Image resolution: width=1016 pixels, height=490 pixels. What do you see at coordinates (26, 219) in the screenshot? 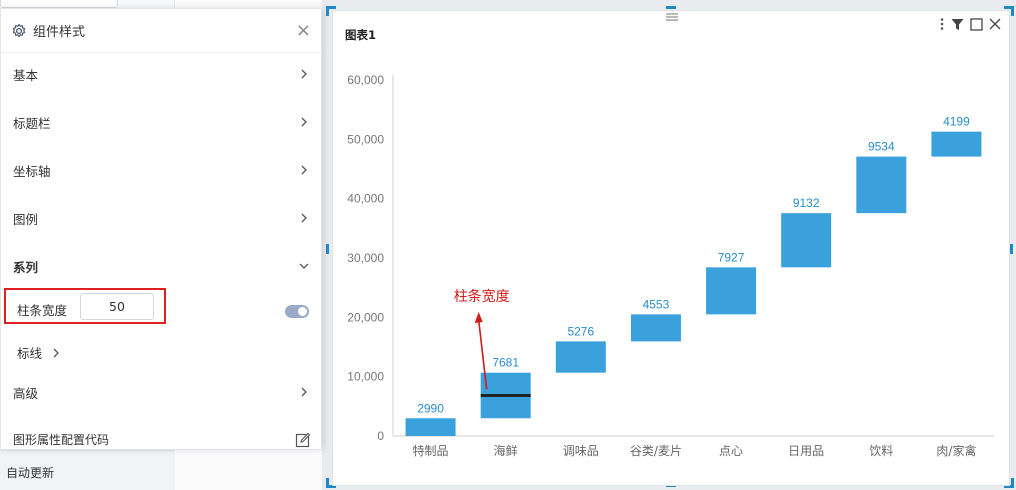
I see `section-legend-label: 图例` at bounding box center [26, 219].